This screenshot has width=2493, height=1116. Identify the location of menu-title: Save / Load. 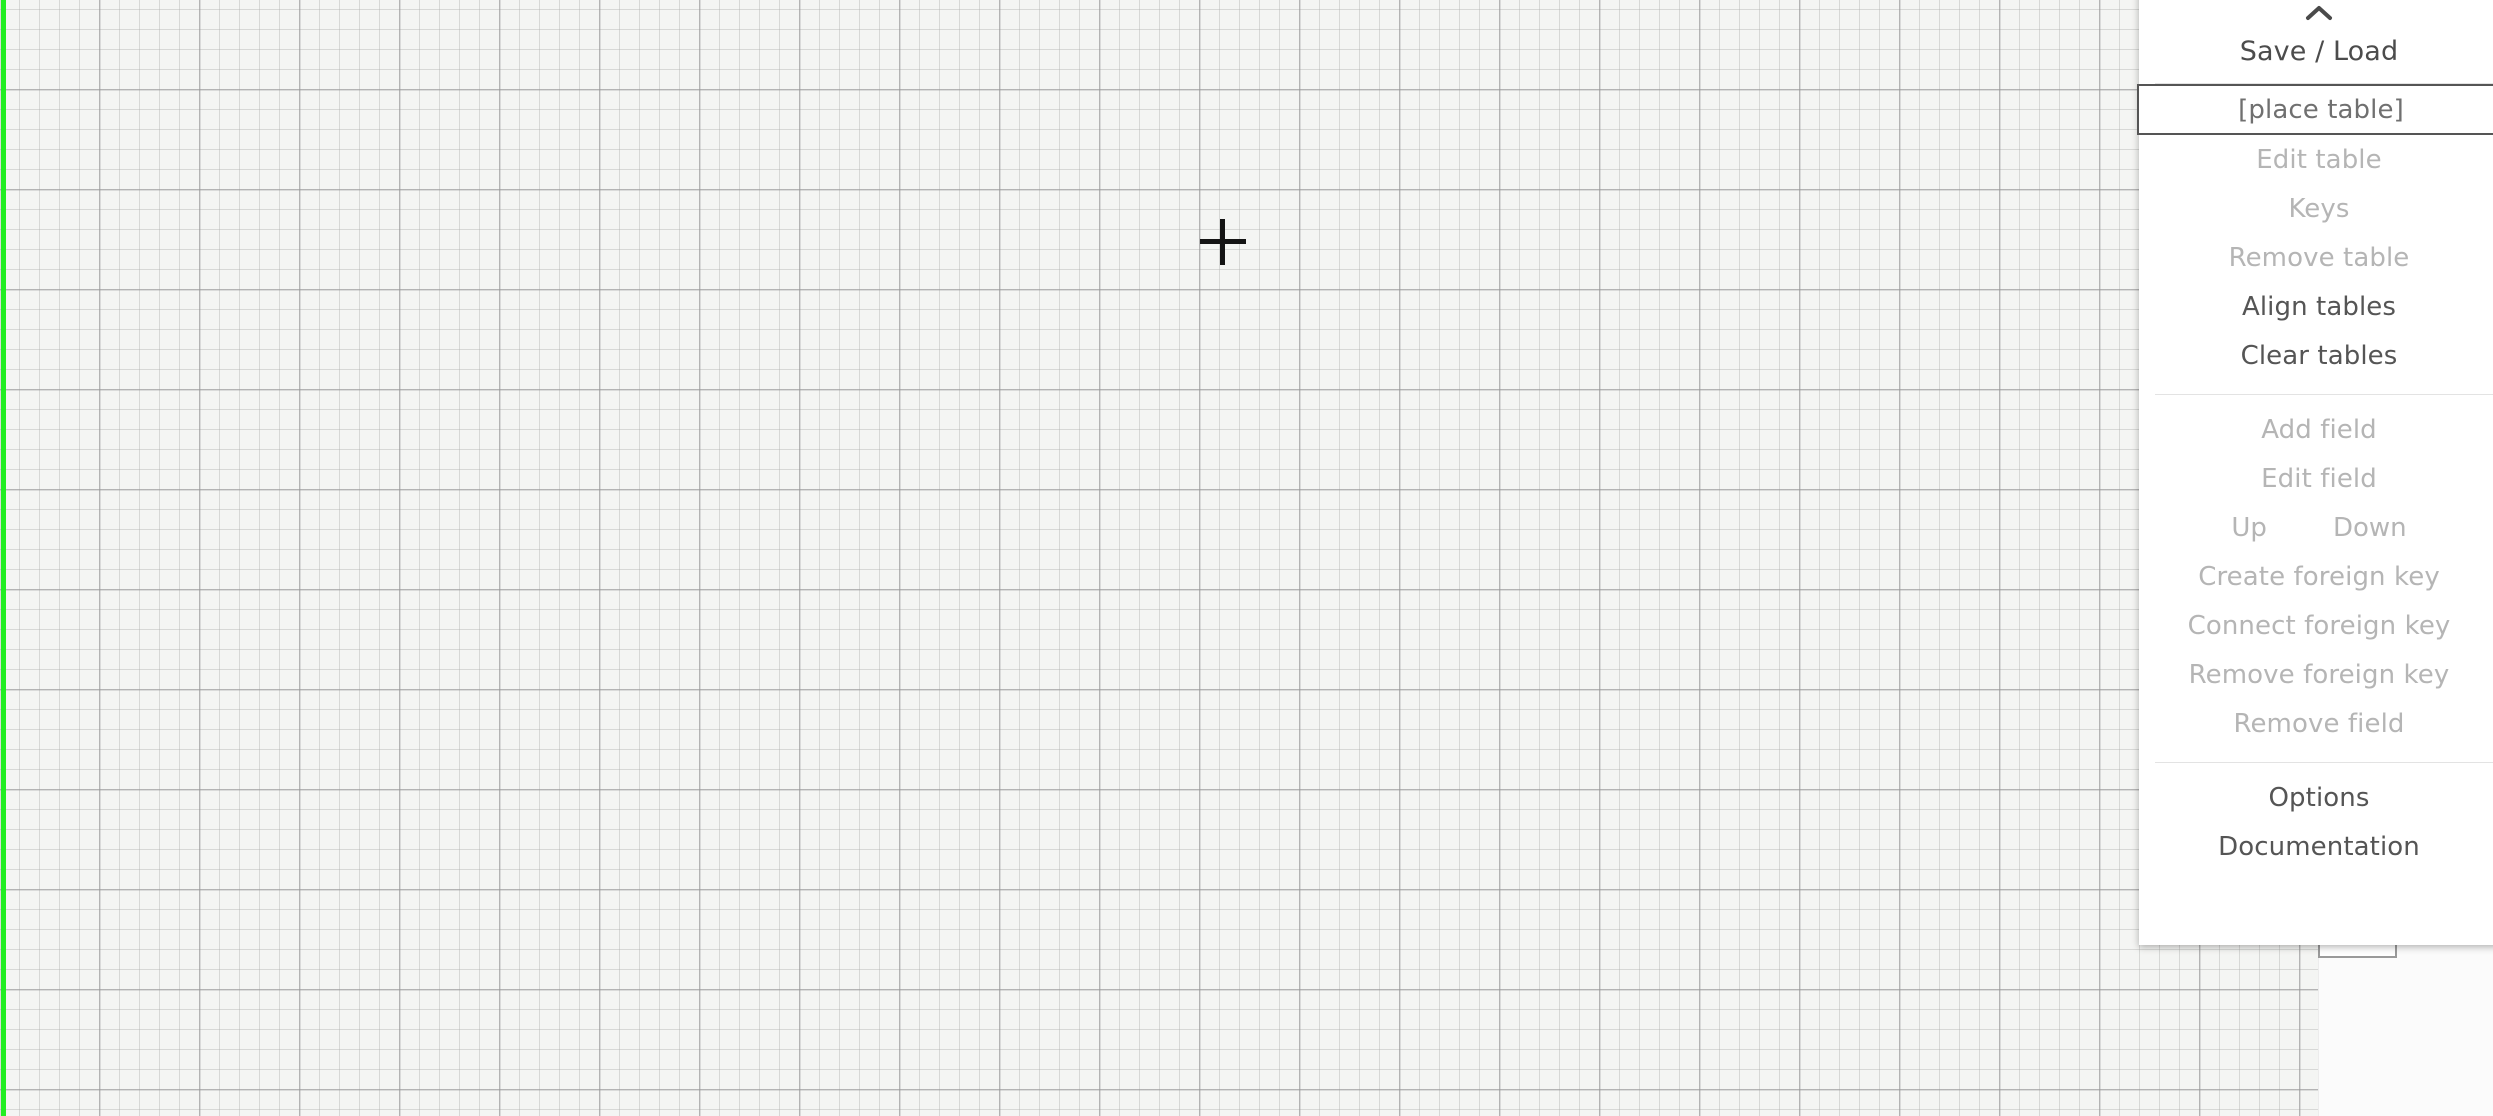
(2316, 53).